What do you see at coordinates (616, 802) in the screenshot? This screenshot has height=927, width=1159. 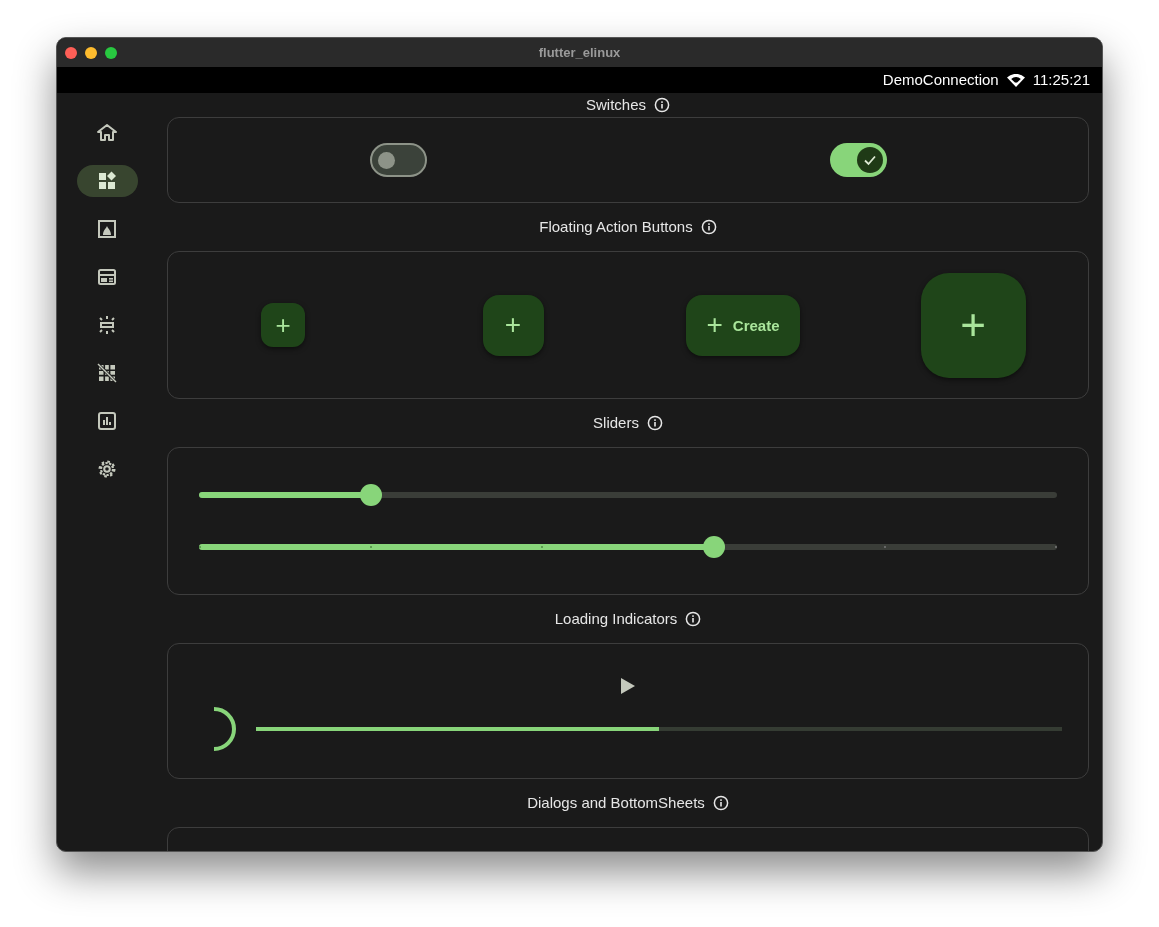 I see `section-title: Dialogs and BottomSheets` at bounding box center [616, 802].